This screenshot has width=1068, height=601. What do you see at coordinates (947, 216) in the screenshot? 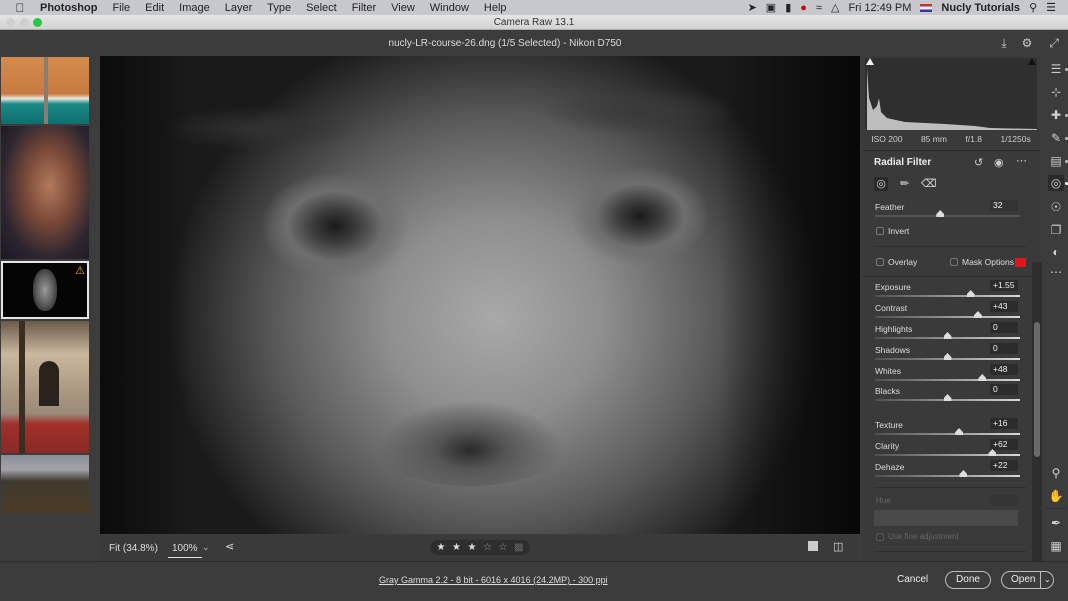
I see `feather-track` at bounding box center [947, 216].